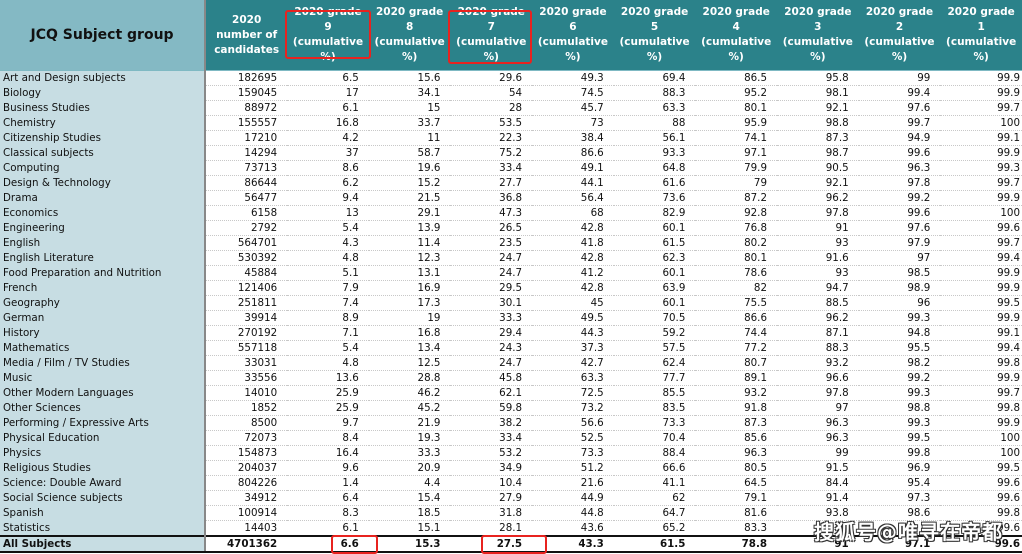 The width and height of the screenshot is (1022, 554). I want to click on grade-8-cell: 29.1, so click(409, 213).